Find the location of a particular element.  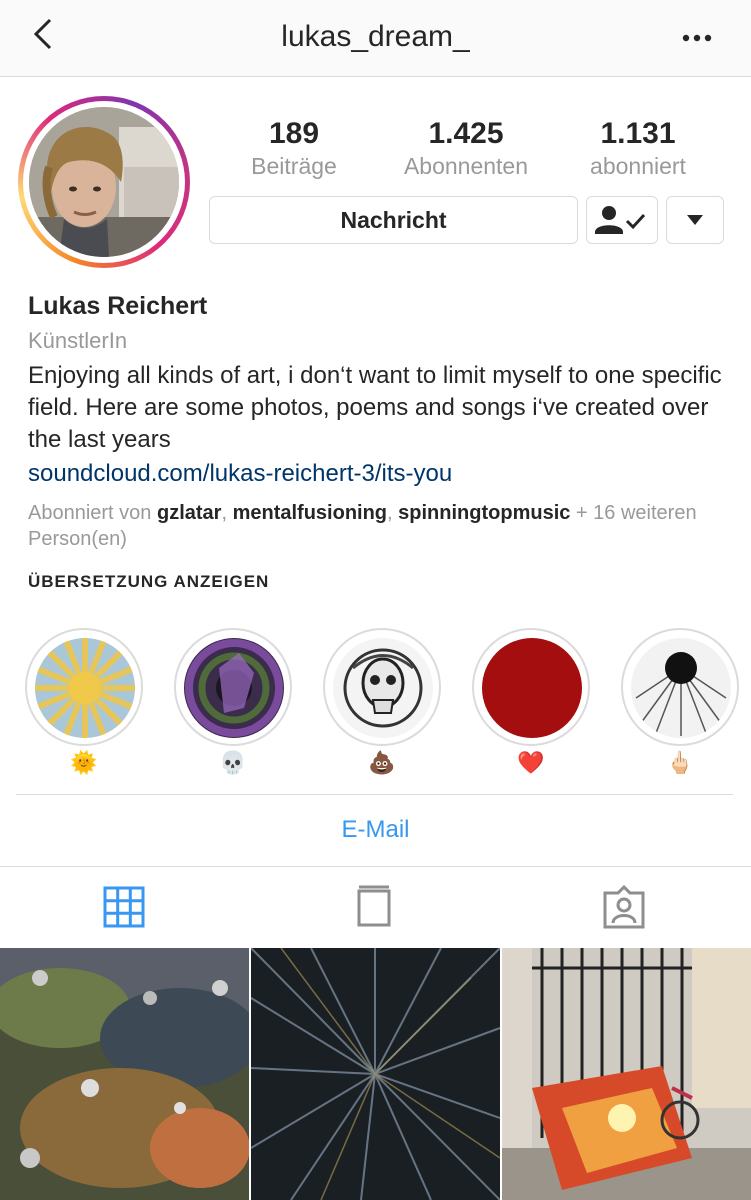

top-bar: lukas_dream_ is located at coordinates (375, 38).